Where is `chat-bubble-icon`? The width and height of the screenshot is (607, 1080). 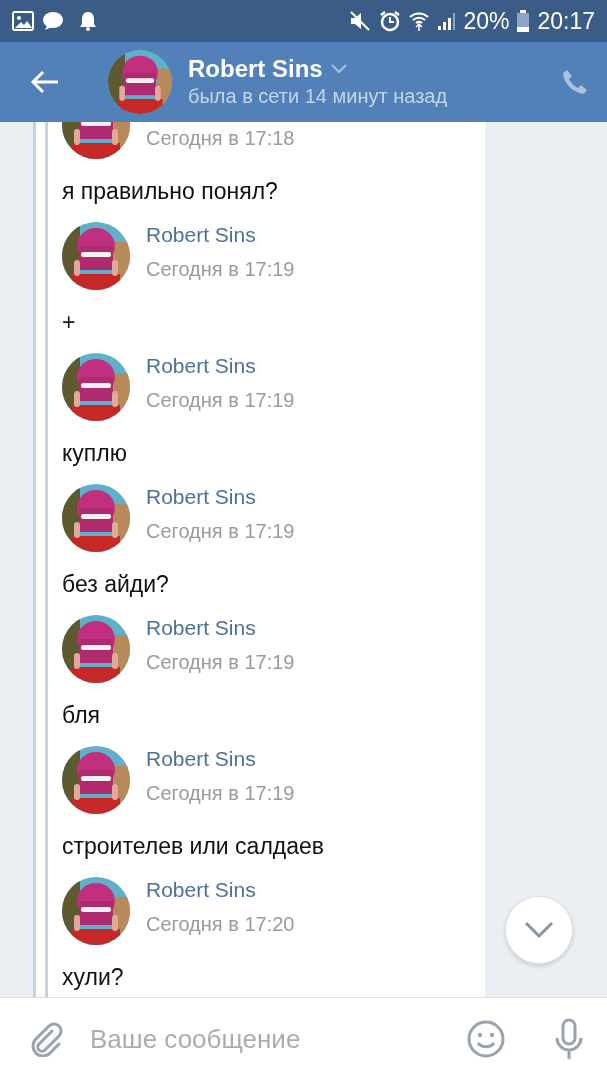
chat-bubble-icon is located at coordinates (53, 21).